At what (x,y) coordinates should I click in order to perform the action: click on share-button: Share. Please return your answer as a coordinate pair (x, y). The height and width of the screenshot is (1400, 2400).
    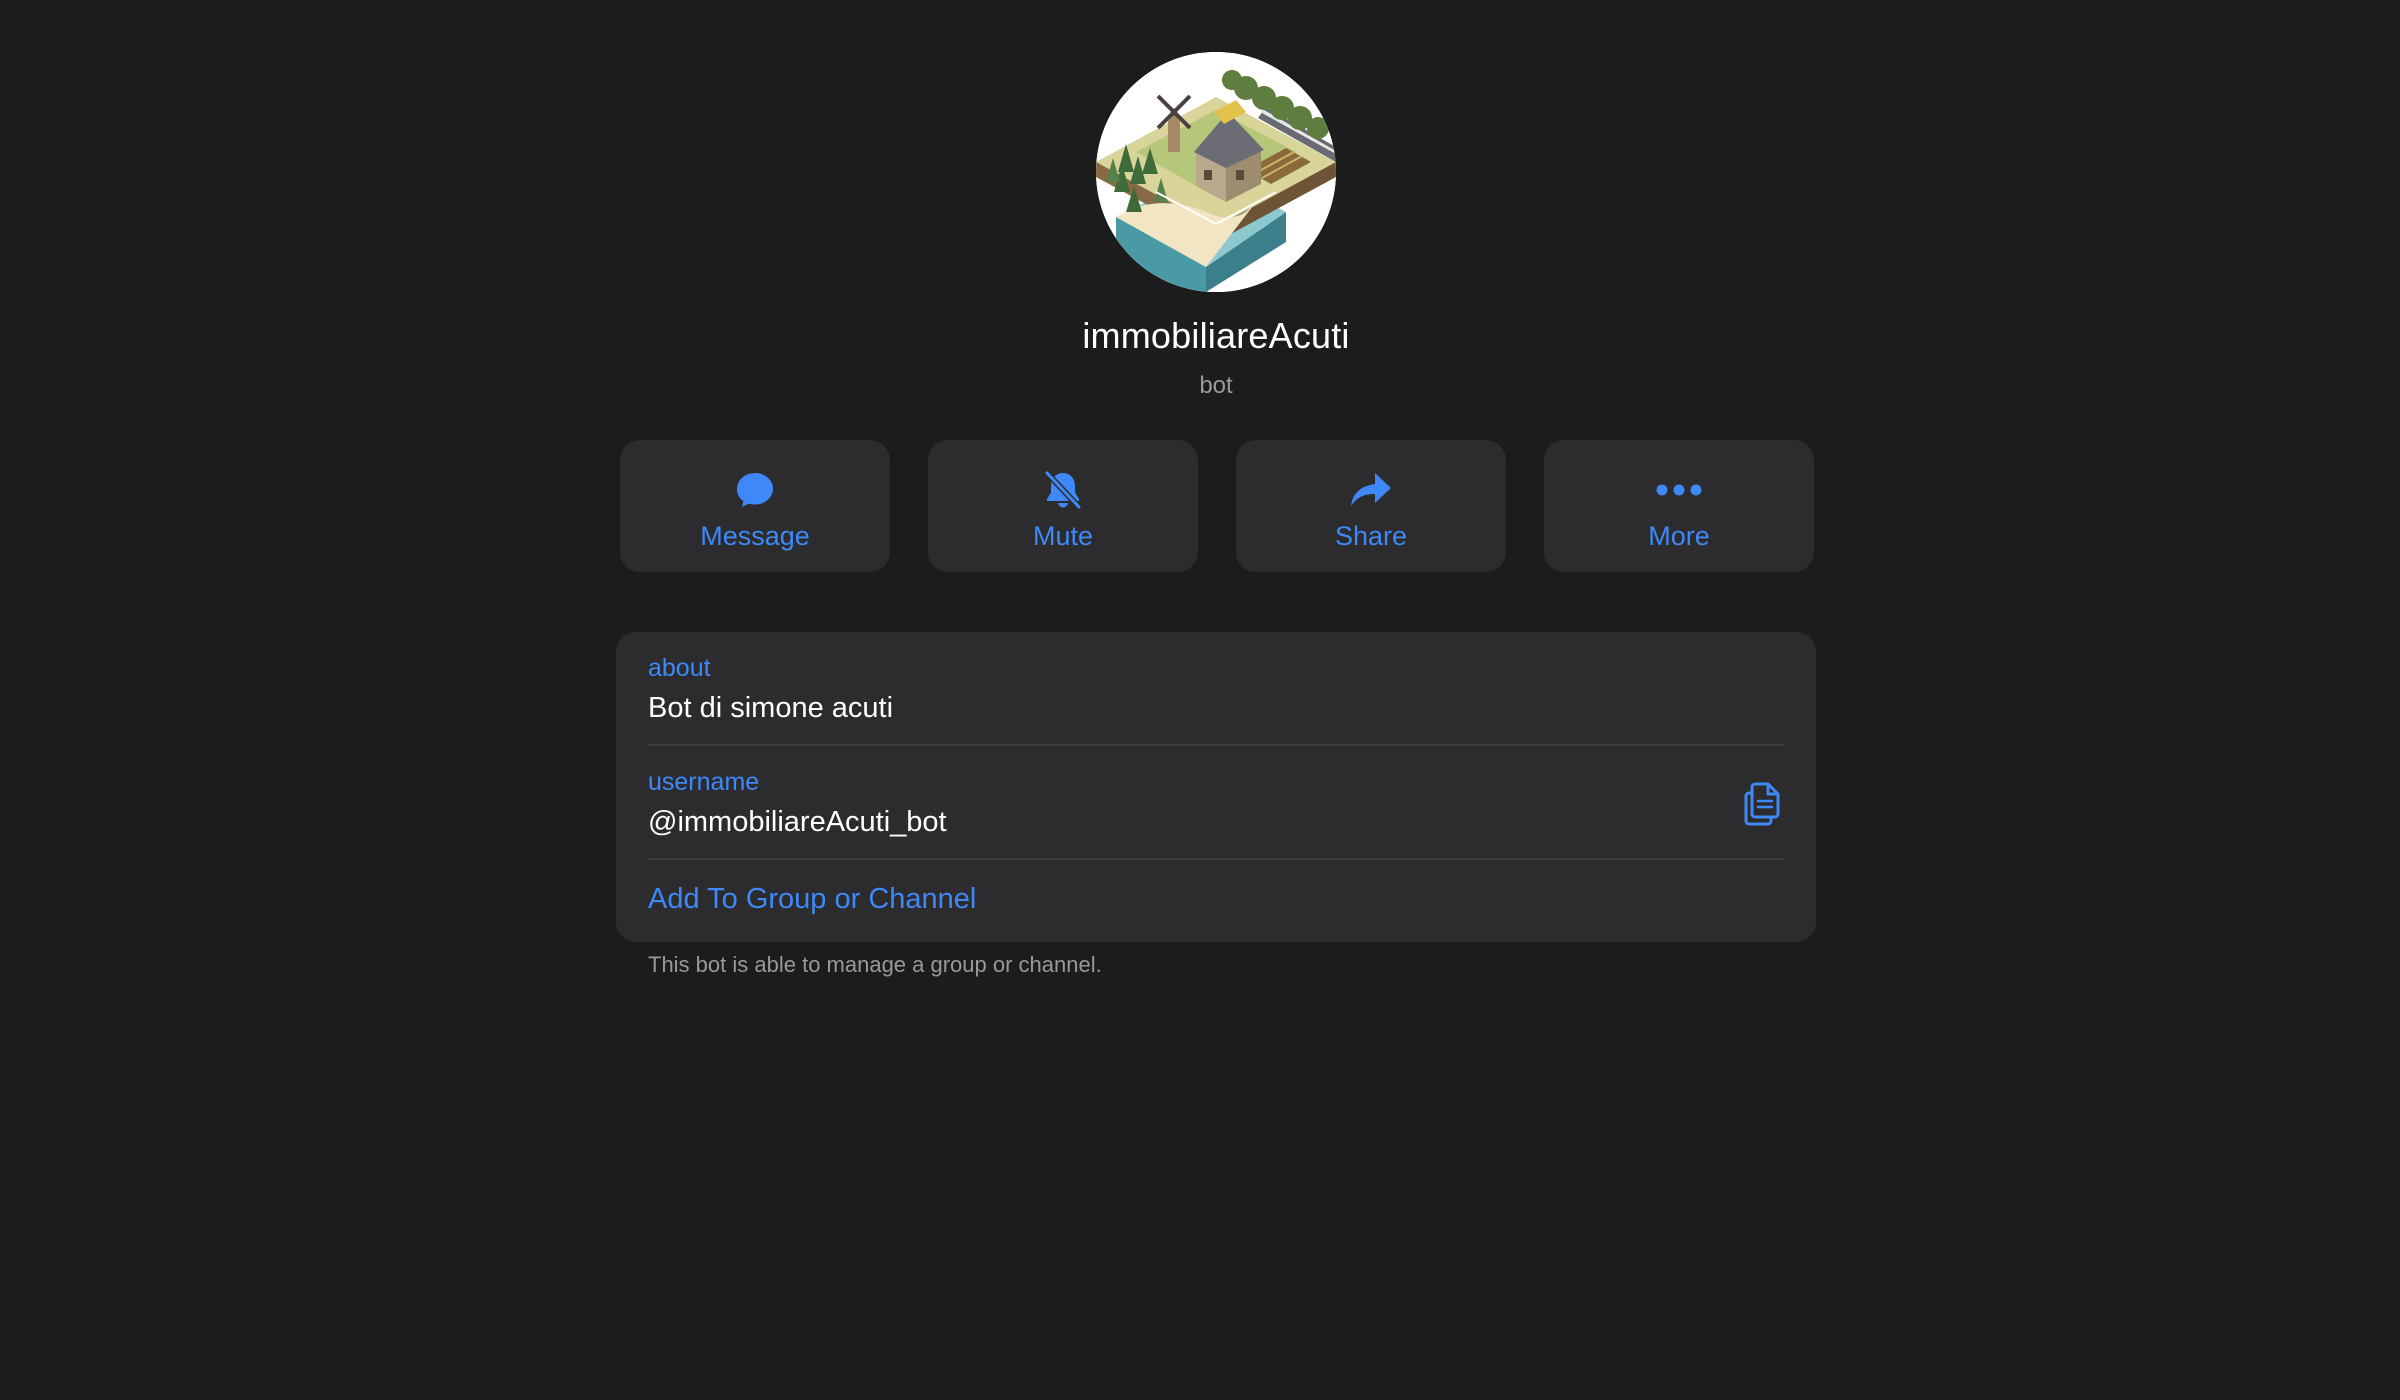
    Looking at the image, I should click on (1371, 506).